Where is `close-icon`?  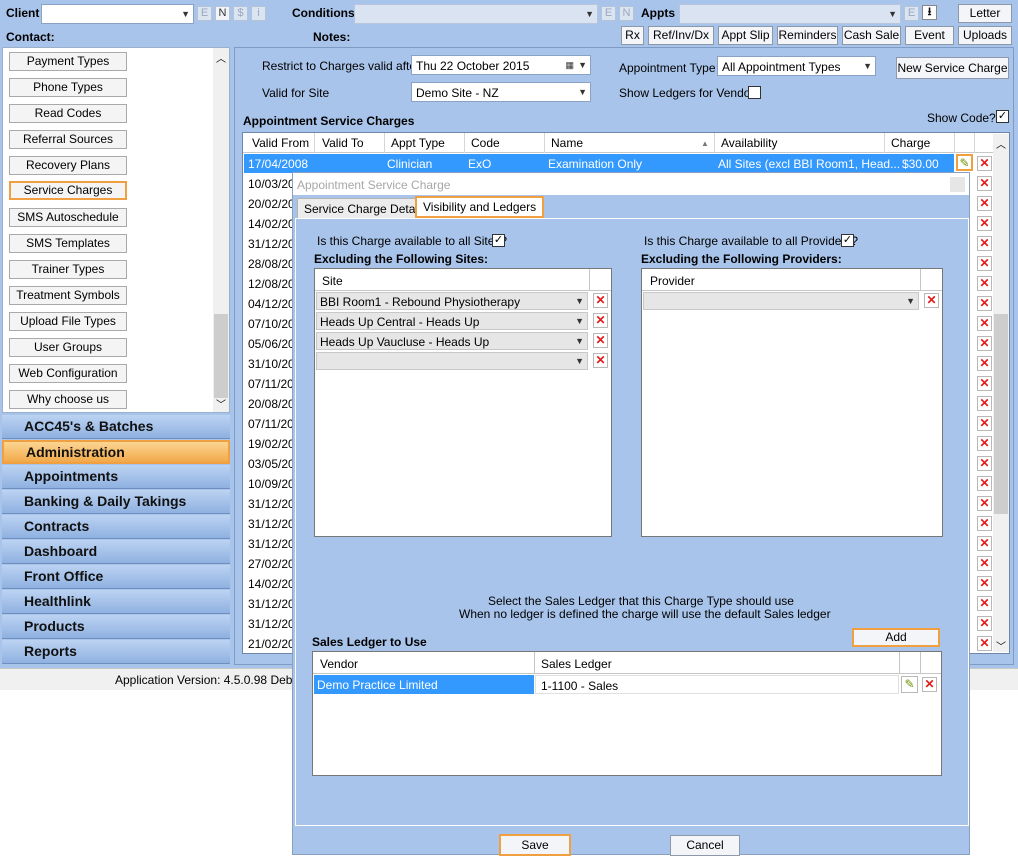
close-icon is located at coordinates (957, 184).